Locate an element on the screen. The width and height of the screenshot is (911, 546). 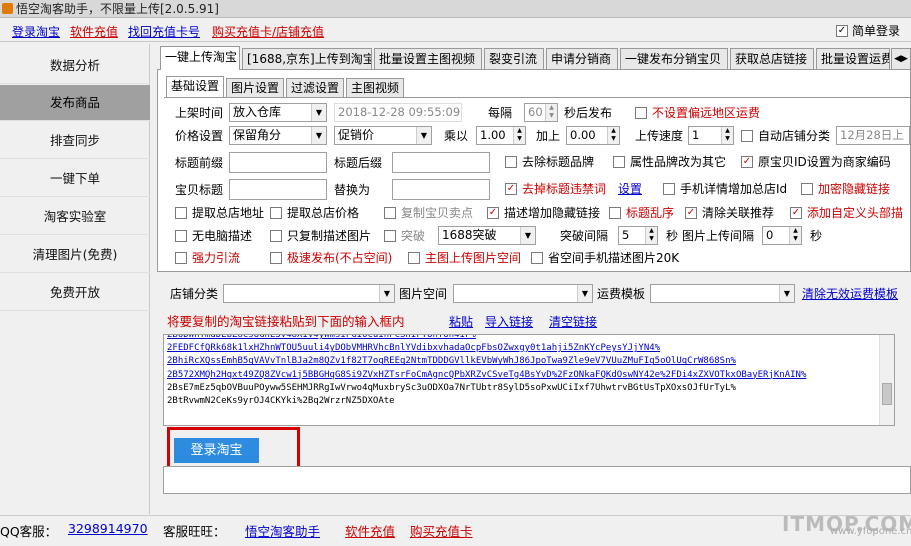
buy-card-link: 购买充值卡/店铺充值 is located at coordinates (268, 31).